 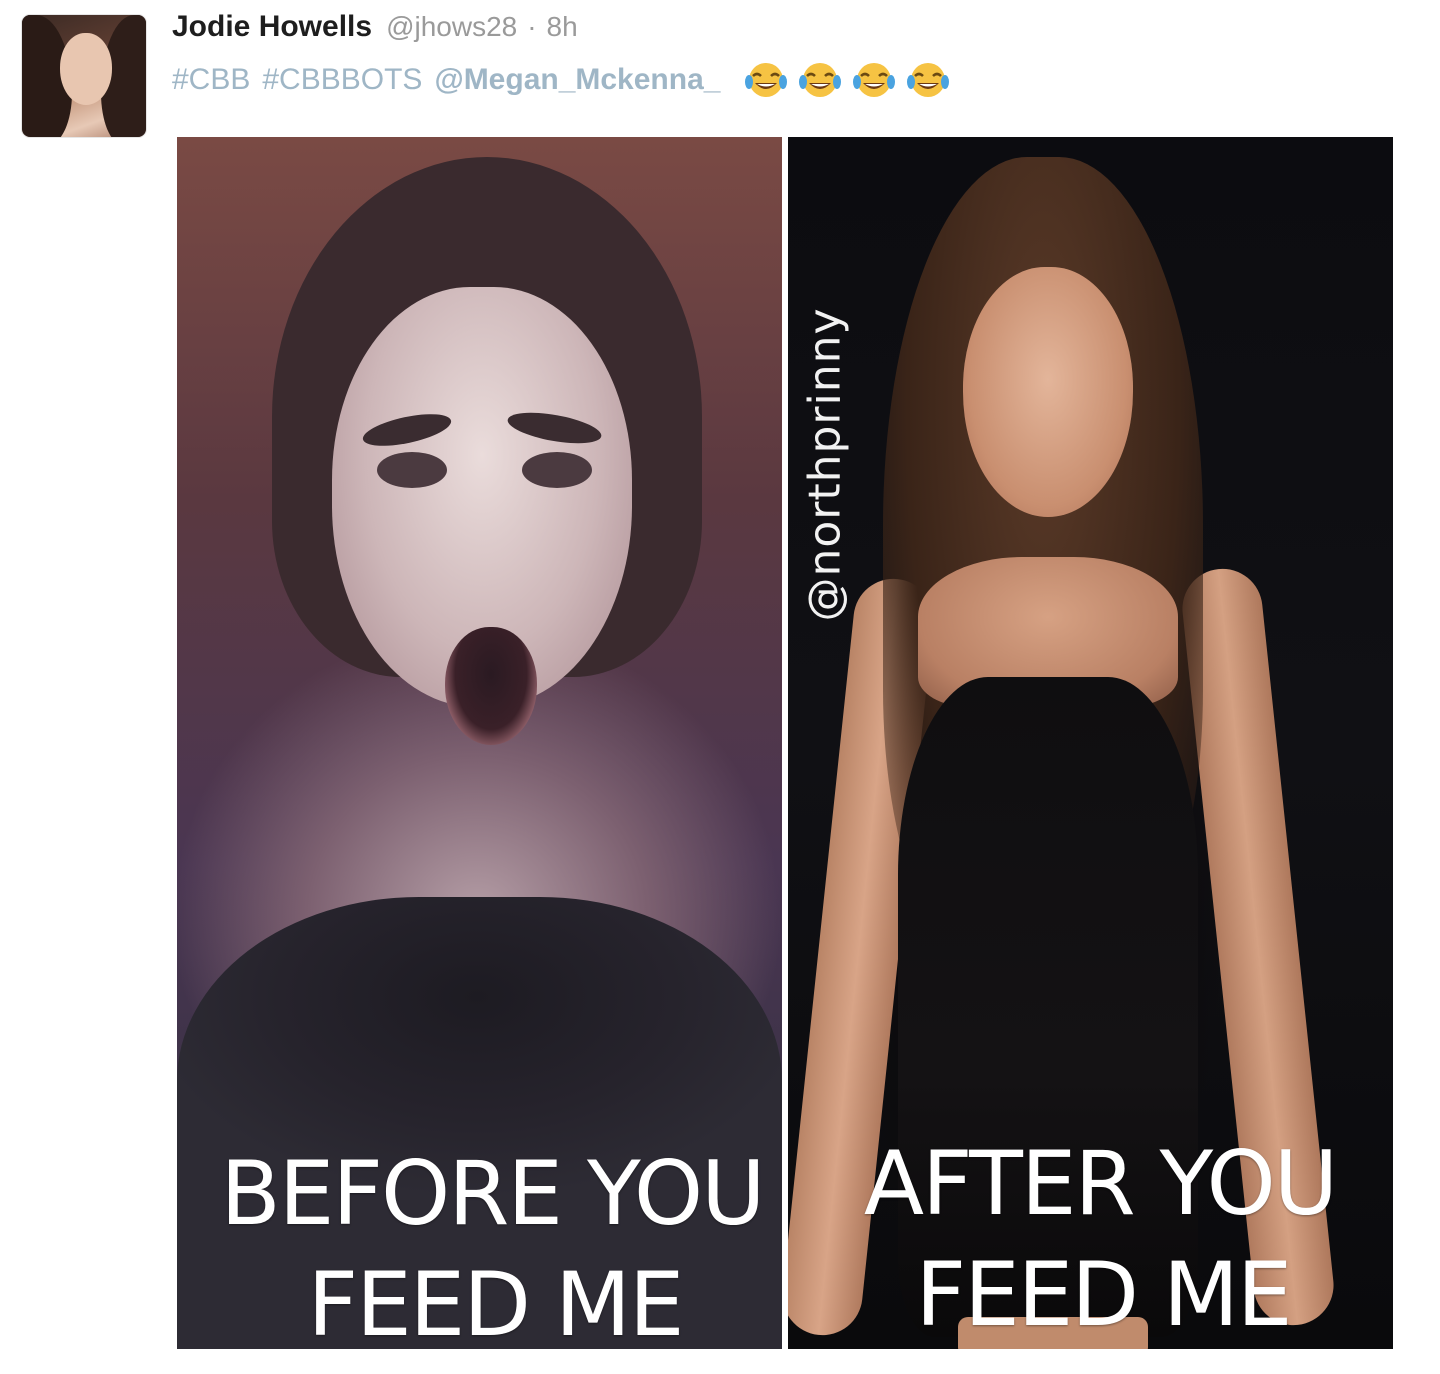 I want to click on after-caption-line1: AFTER YOU, so click(x=1100, y=1183).